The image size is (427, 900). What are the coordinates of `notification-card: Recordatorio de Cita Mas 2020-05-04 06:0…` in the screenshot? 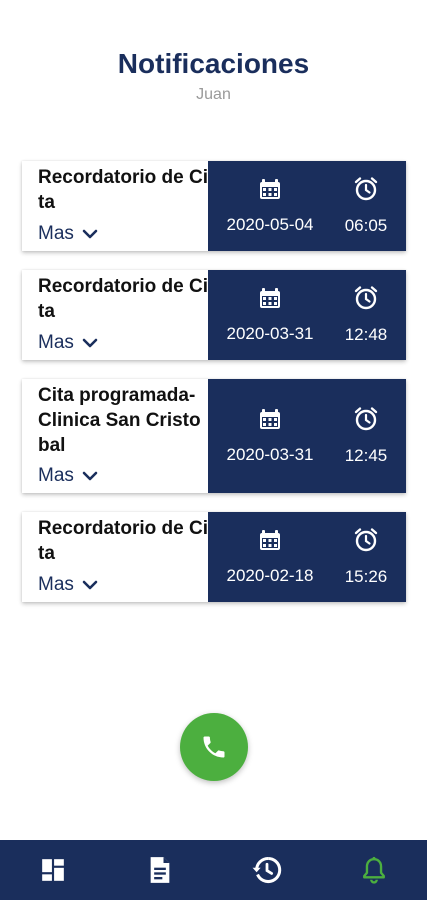 It's located at (214, 206).